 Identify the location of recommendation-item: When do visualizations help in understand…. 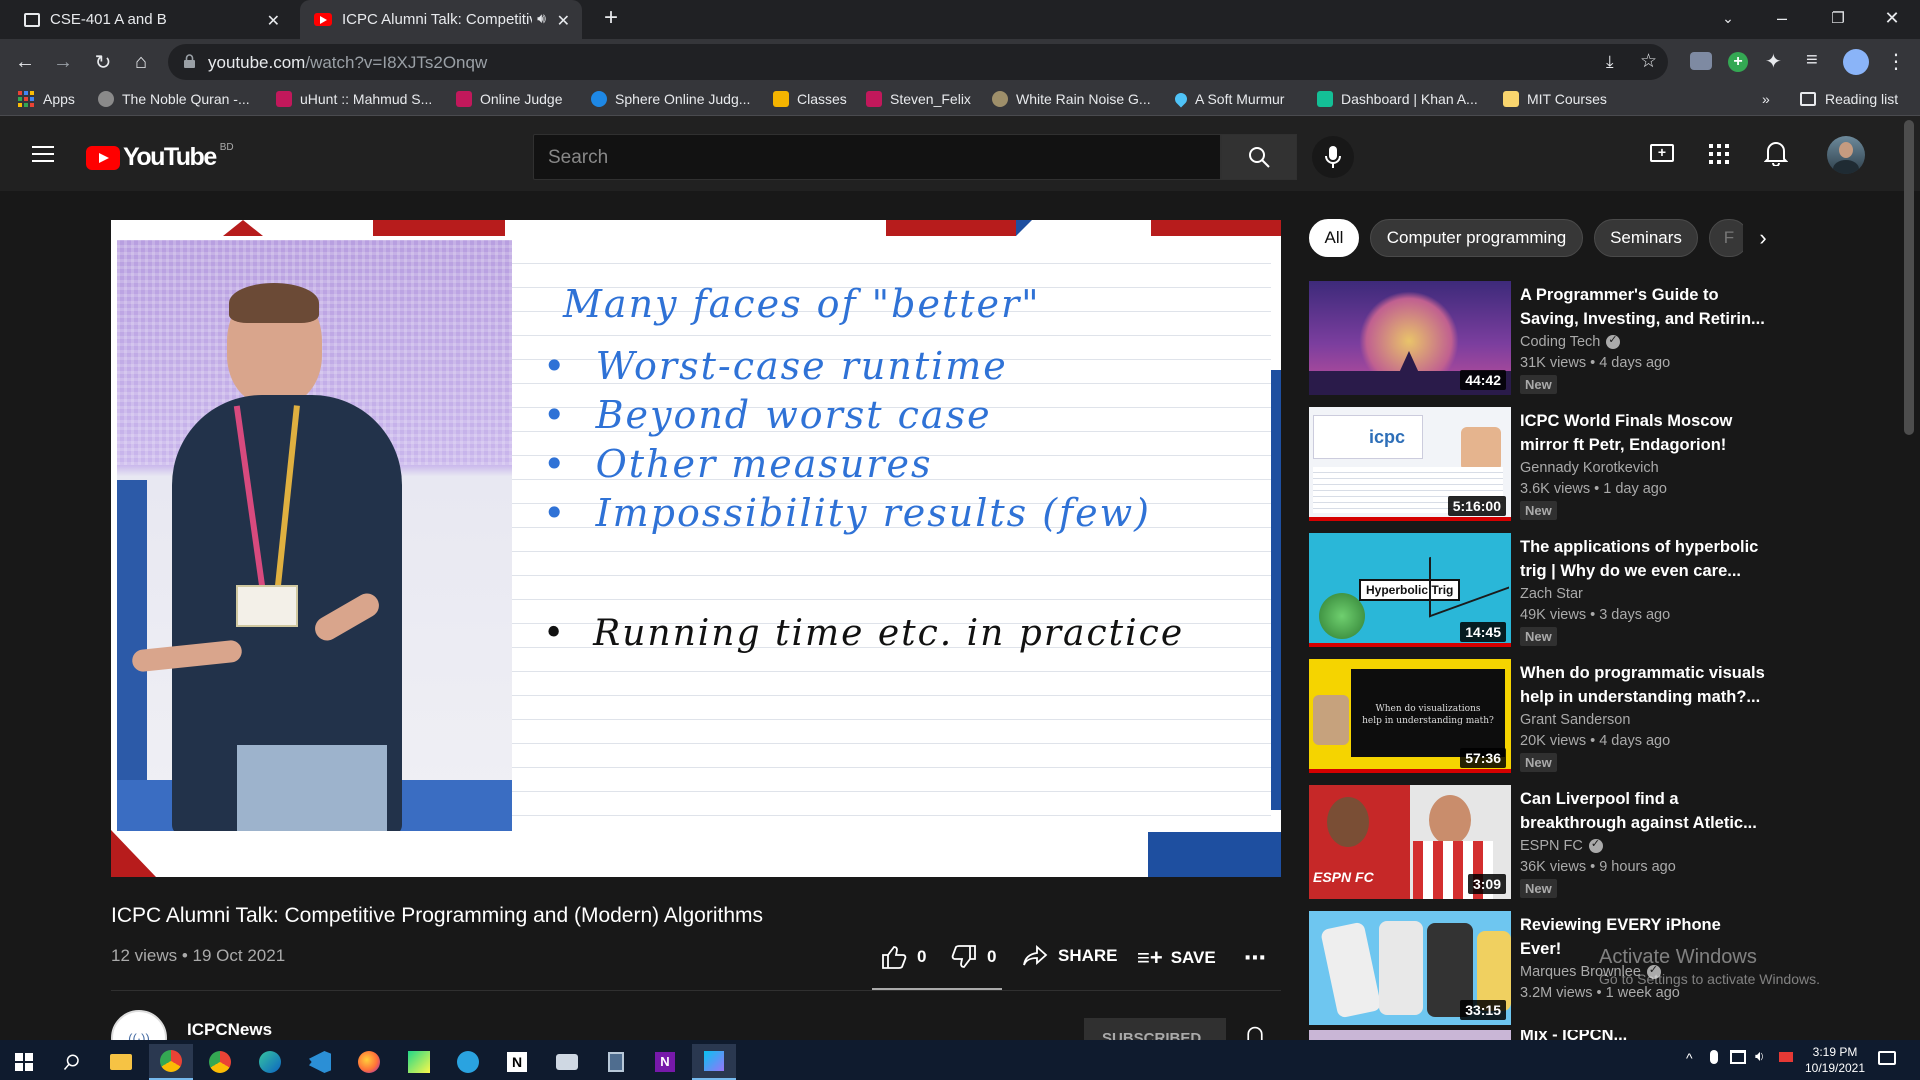
(1537, 716).